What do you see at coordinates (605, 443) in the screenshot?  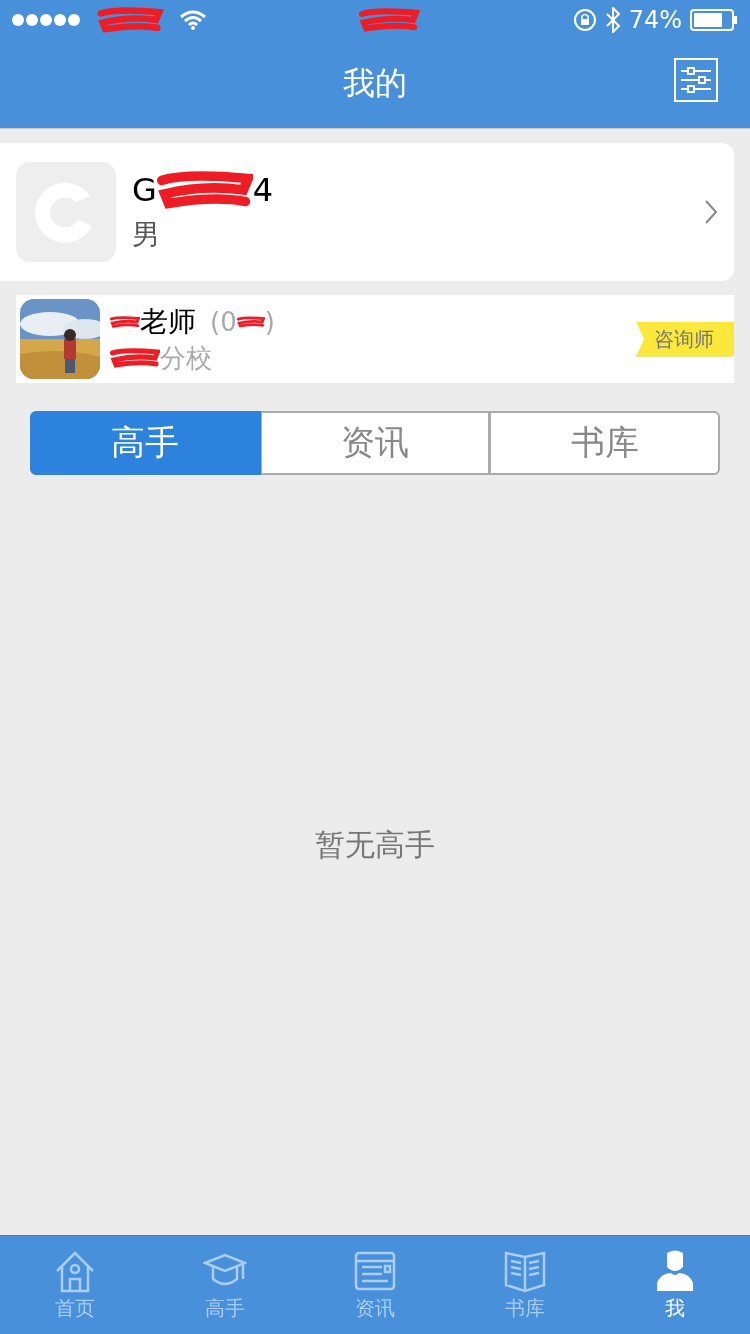 I see `segment-tab: 书库` at bounding box center [605, 443].